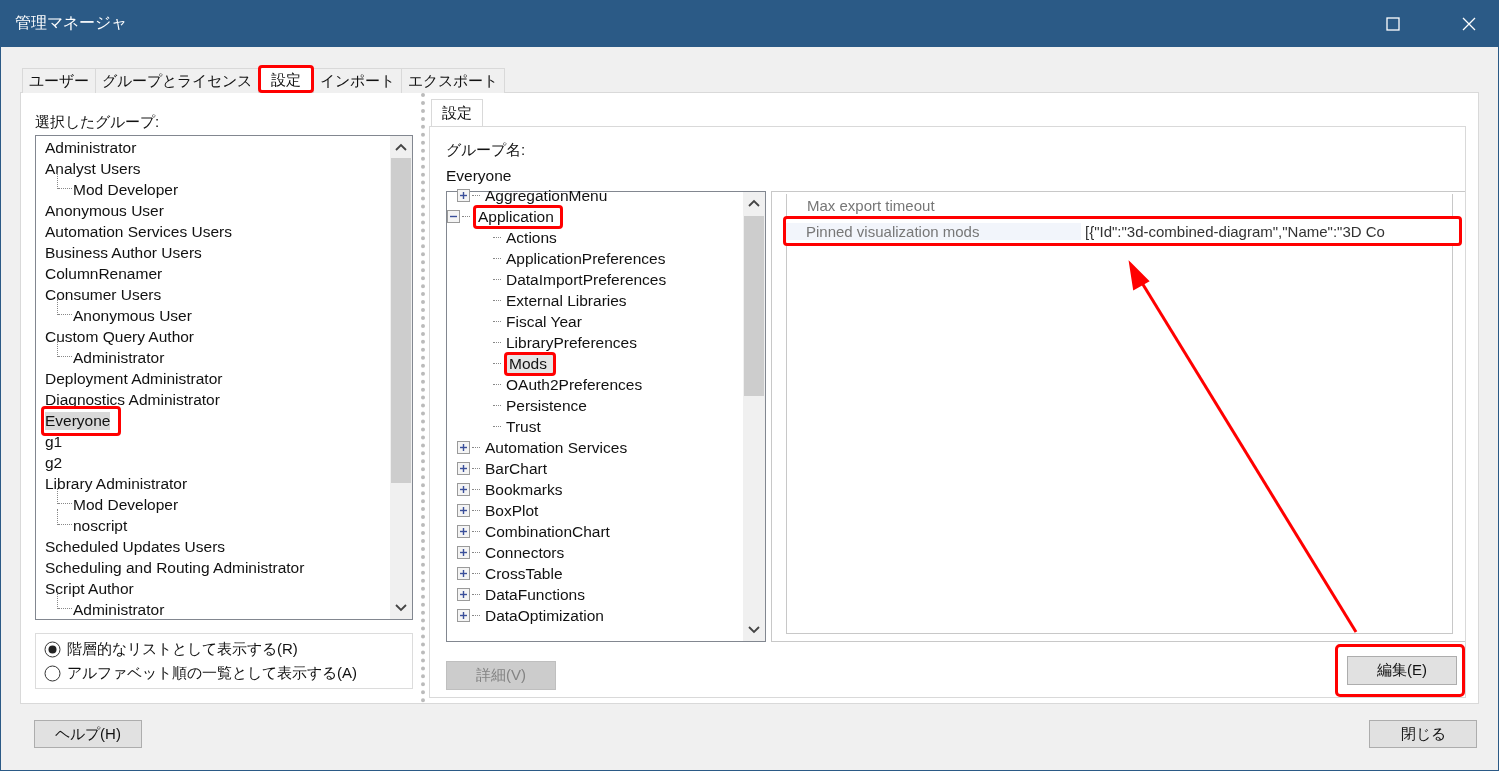 Image resolution: width=1499 pixels, height=771 pixels. I want to click on tree-node: Mods, so click(530, 363).